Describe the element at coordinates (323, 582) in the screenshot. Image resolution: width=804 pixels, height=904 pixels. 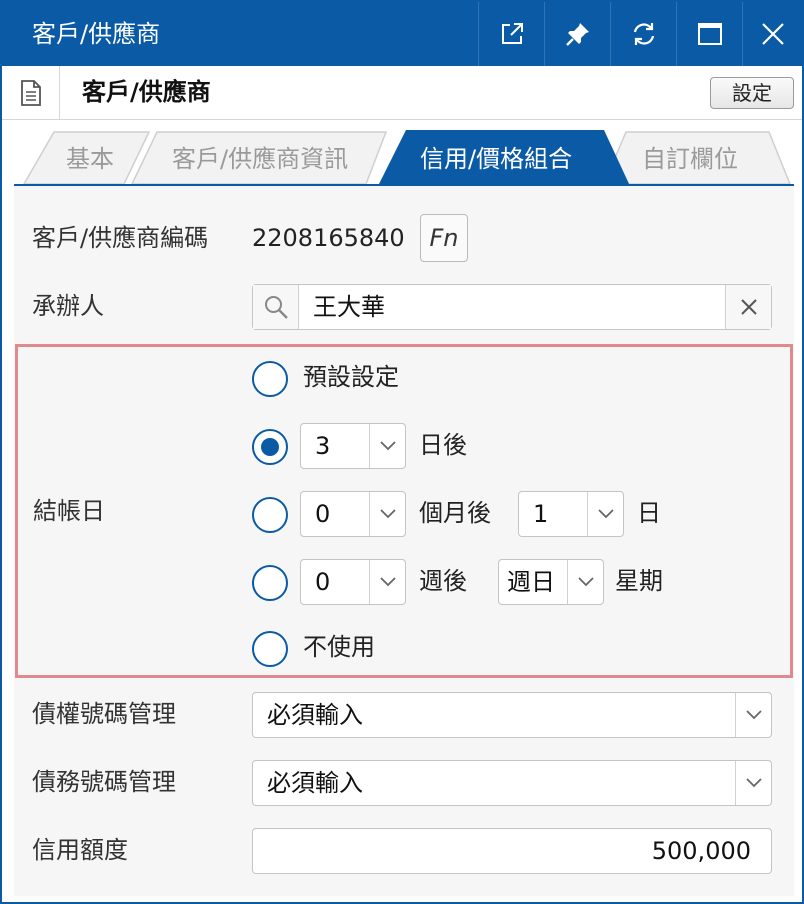
I see `weeks-after-value: 0` at that location.